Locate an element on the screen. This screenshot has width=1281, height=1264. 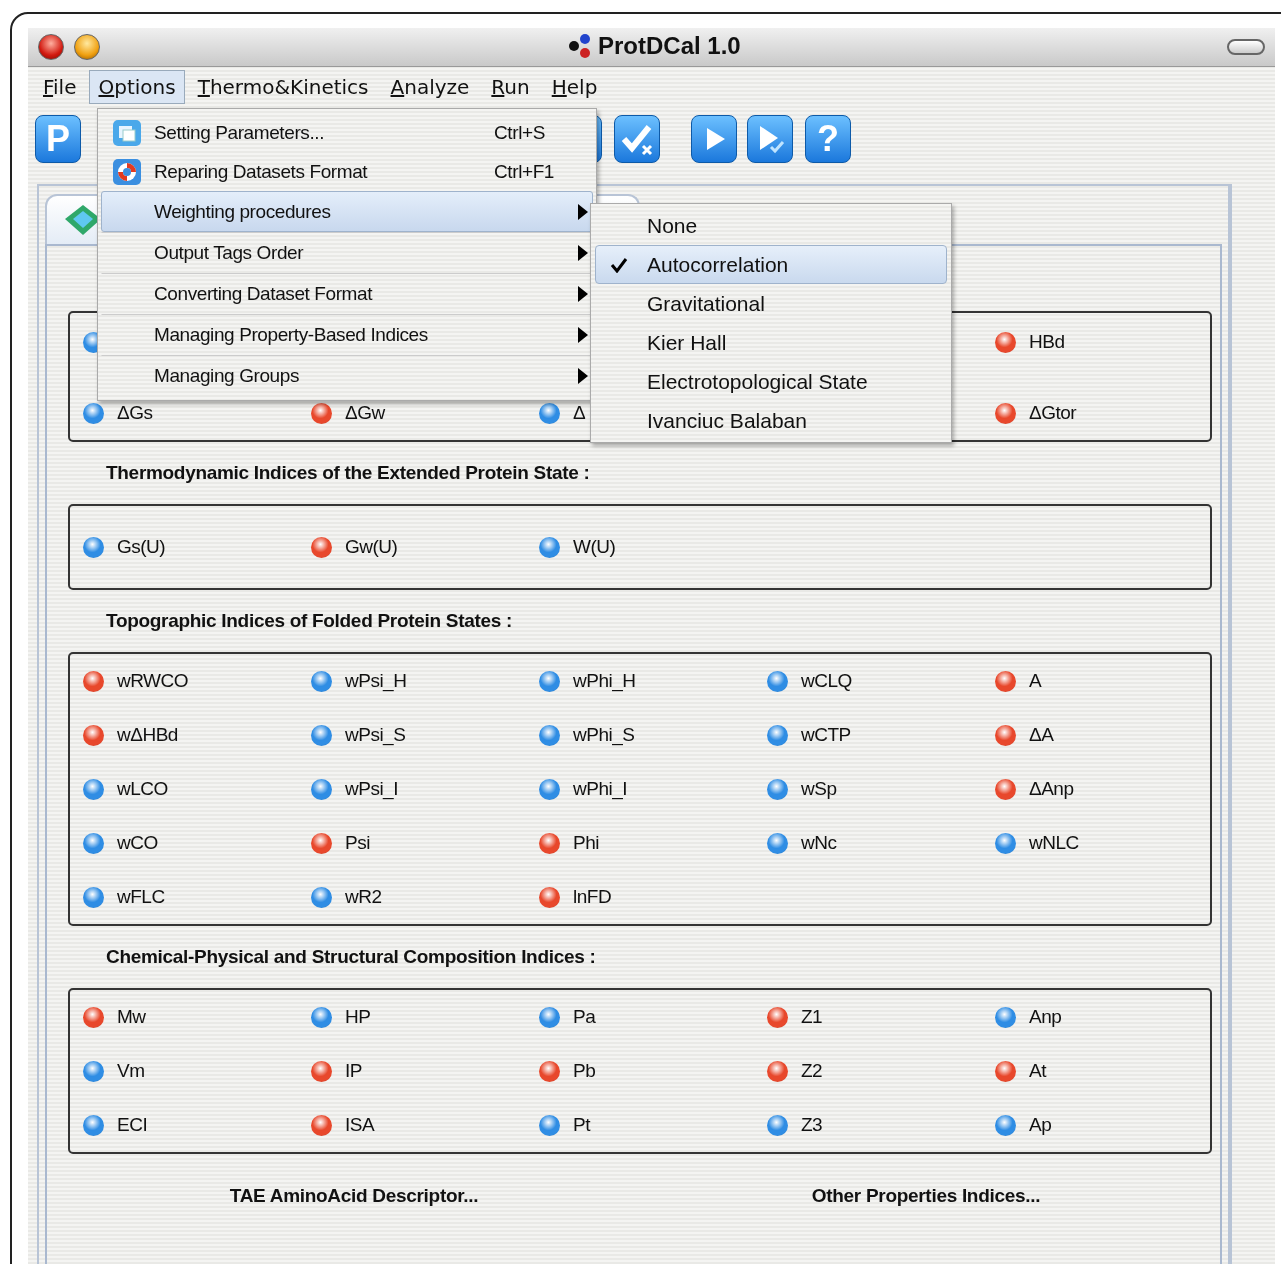
index-label: wCTP is located at coordinates (826, 735).